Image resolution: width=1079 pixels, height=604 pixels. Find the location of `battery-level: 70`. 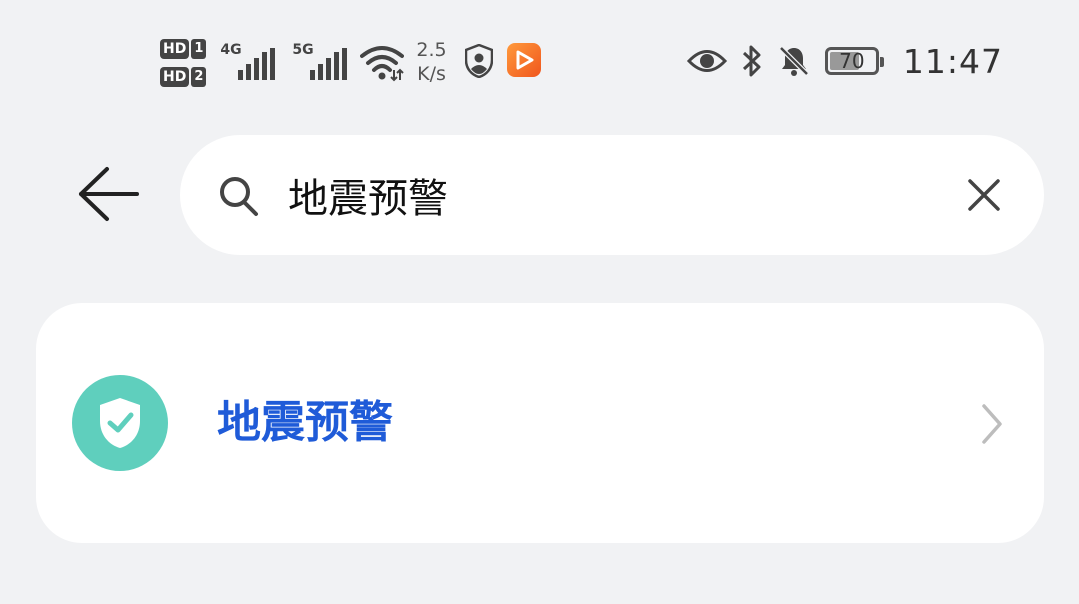

battery-level: 70 is located at coordinates (852, 61).